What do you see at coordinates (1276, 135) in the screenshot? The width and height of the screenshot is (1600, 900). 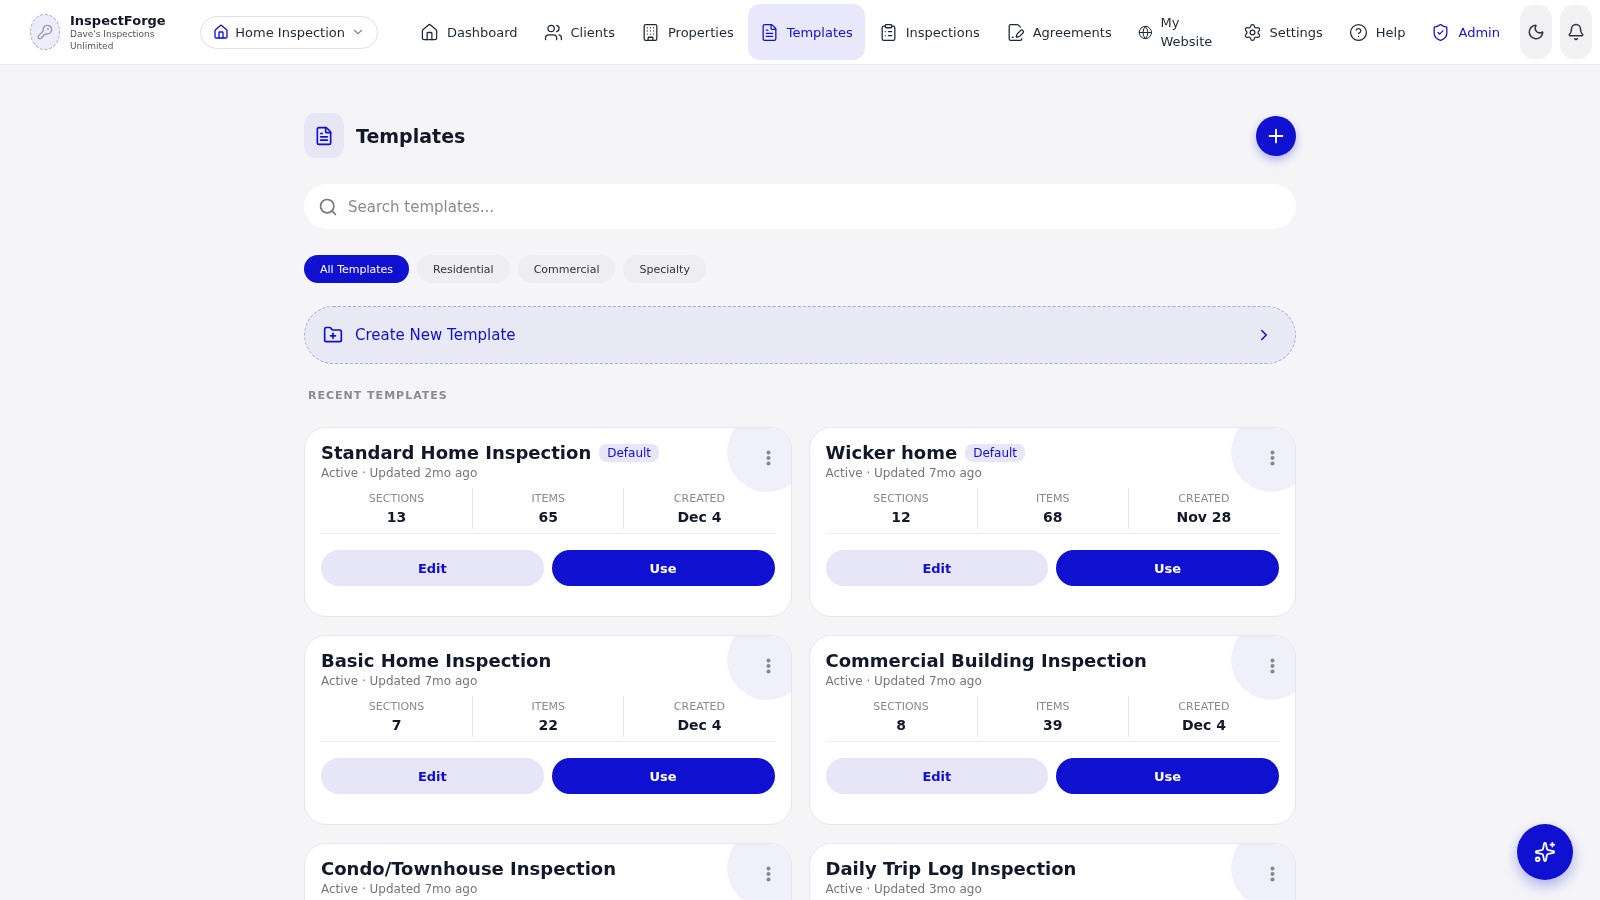 I see `add-button` at bounding box center [1276, 135].